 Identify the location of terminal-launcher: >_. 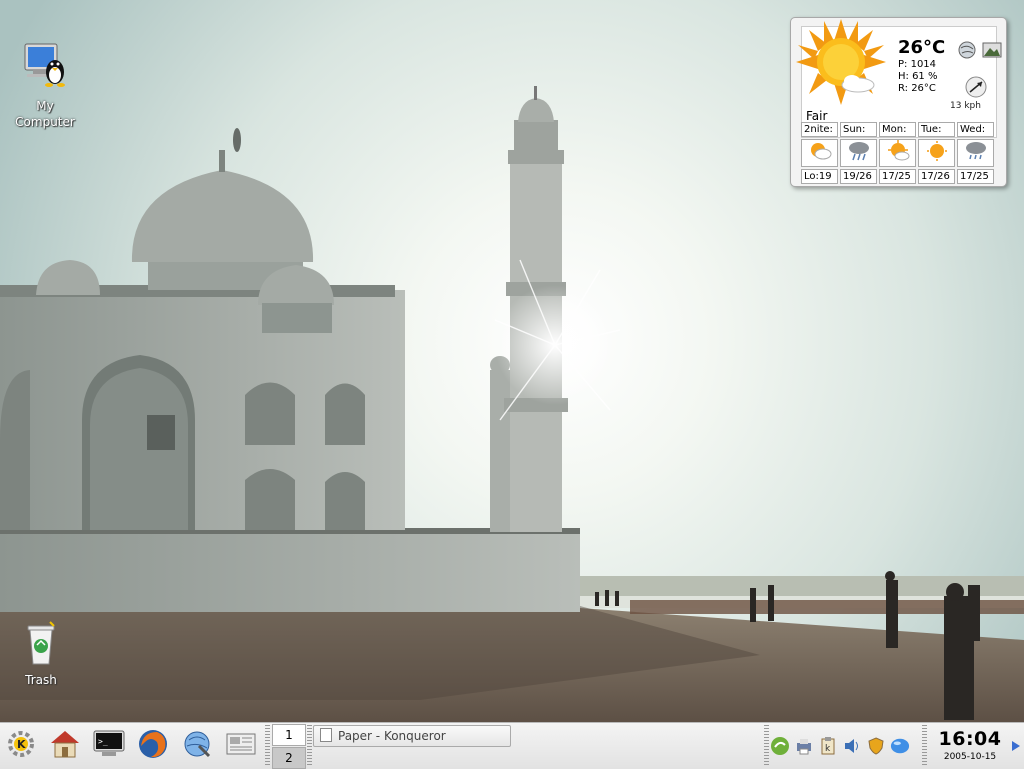
(109, 746).